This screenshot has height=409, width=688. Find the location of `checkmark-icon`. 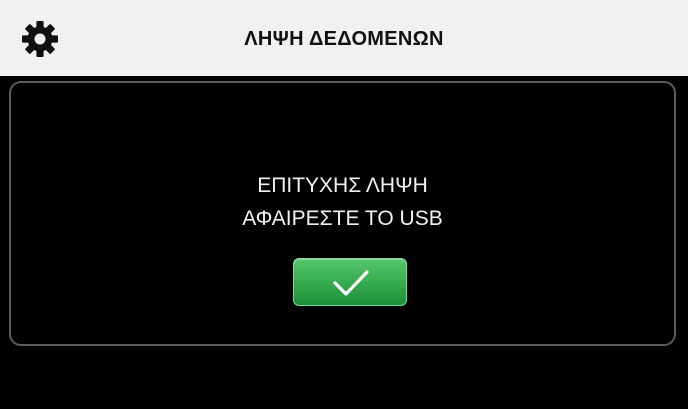

checkmark-icon is located at coordinates (351, 283).